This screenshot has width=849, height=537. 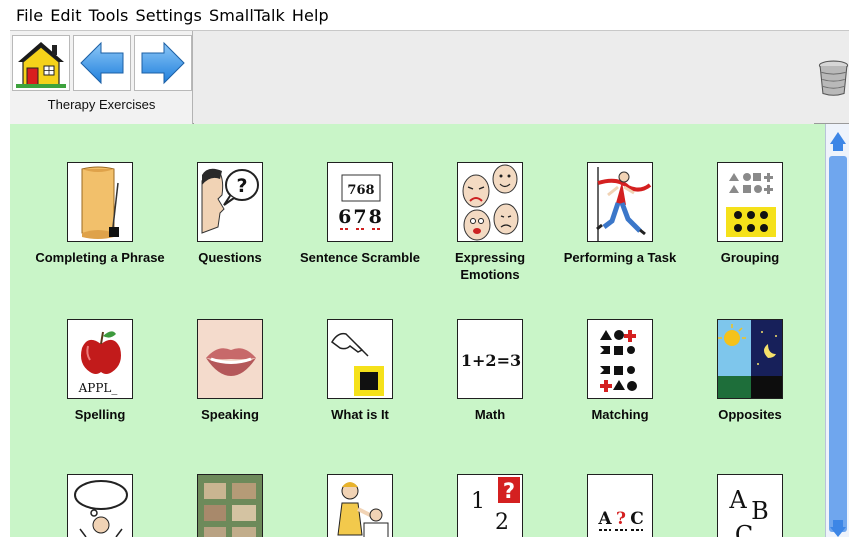 I want to click on menu-file: File, so click(x=29, y=15).